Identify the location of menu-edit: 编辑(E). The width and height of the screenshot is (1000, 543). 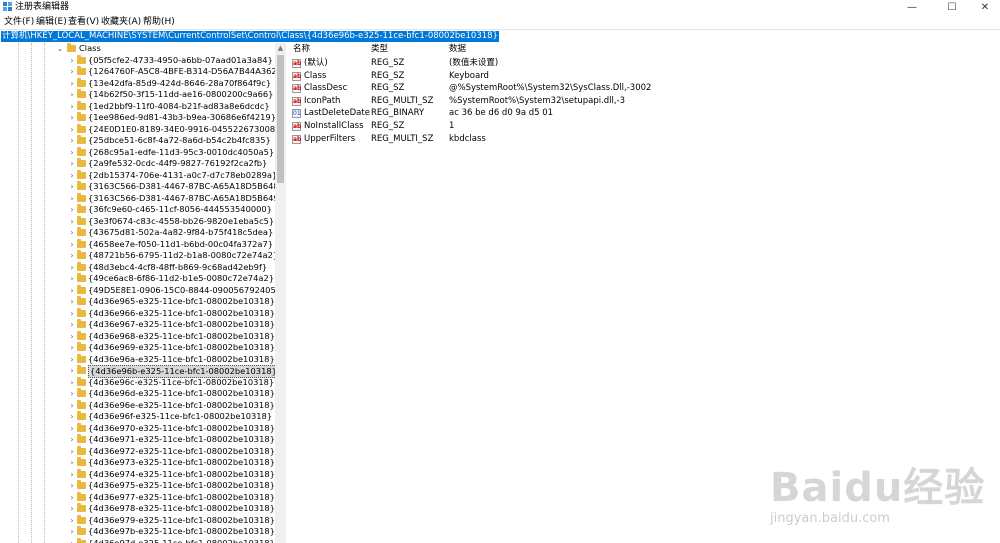
(51, 22).